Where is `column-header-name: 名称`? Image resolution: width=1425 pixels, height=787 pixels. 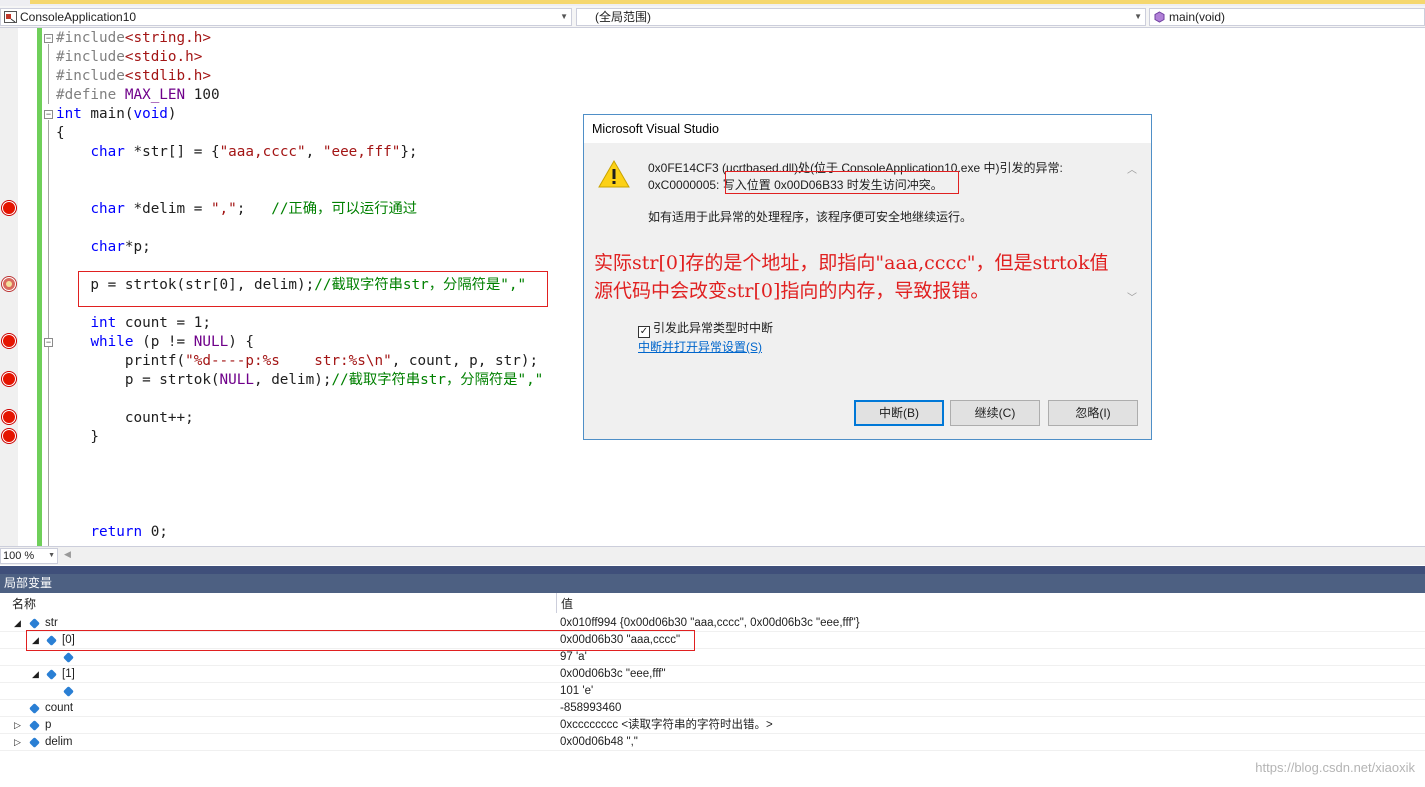 column-header-name: 名称 is located at coordinates (24, 604).